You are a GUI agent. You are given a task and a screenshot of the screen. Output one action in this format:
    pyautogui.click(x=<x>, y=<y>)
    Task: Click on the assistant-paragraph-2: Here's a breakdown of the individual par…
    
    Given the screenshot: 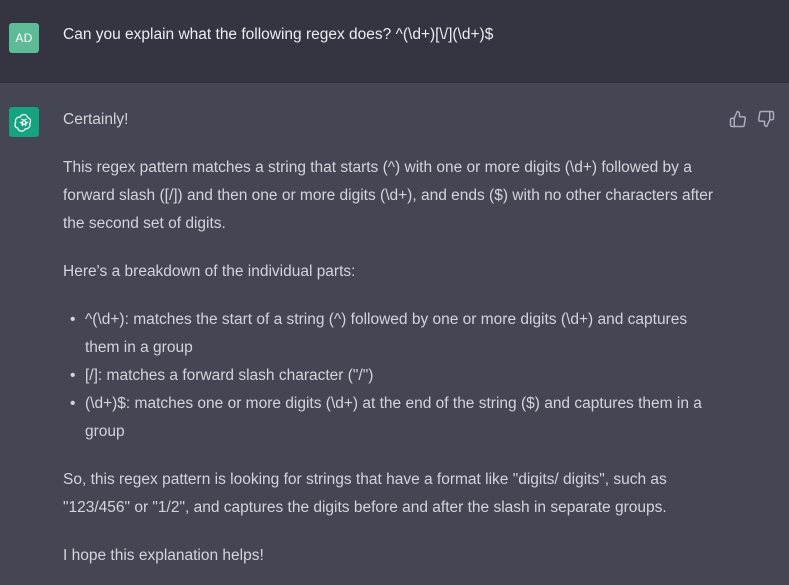 What is the action you would take?
    pyautogui.click(x=209, y=271)
    